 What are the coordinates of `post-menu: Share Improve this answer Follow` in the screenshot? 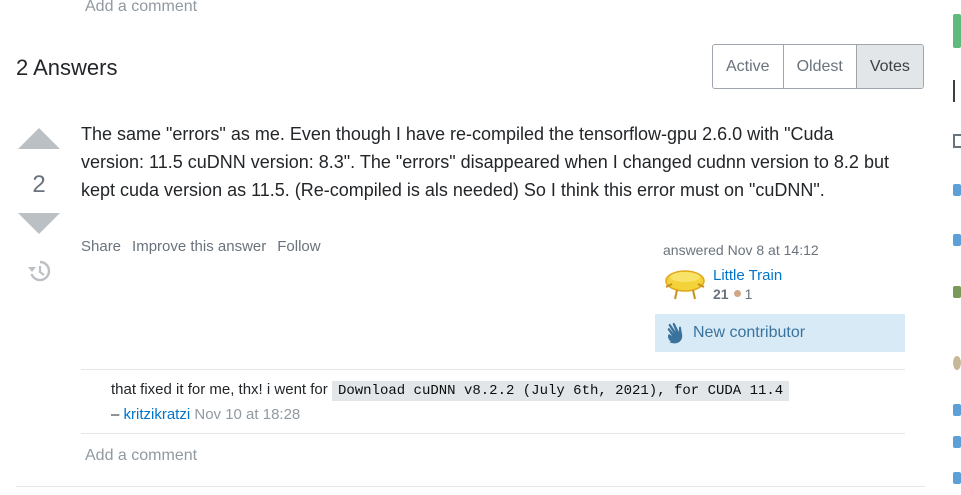 It's located at (201, 246).